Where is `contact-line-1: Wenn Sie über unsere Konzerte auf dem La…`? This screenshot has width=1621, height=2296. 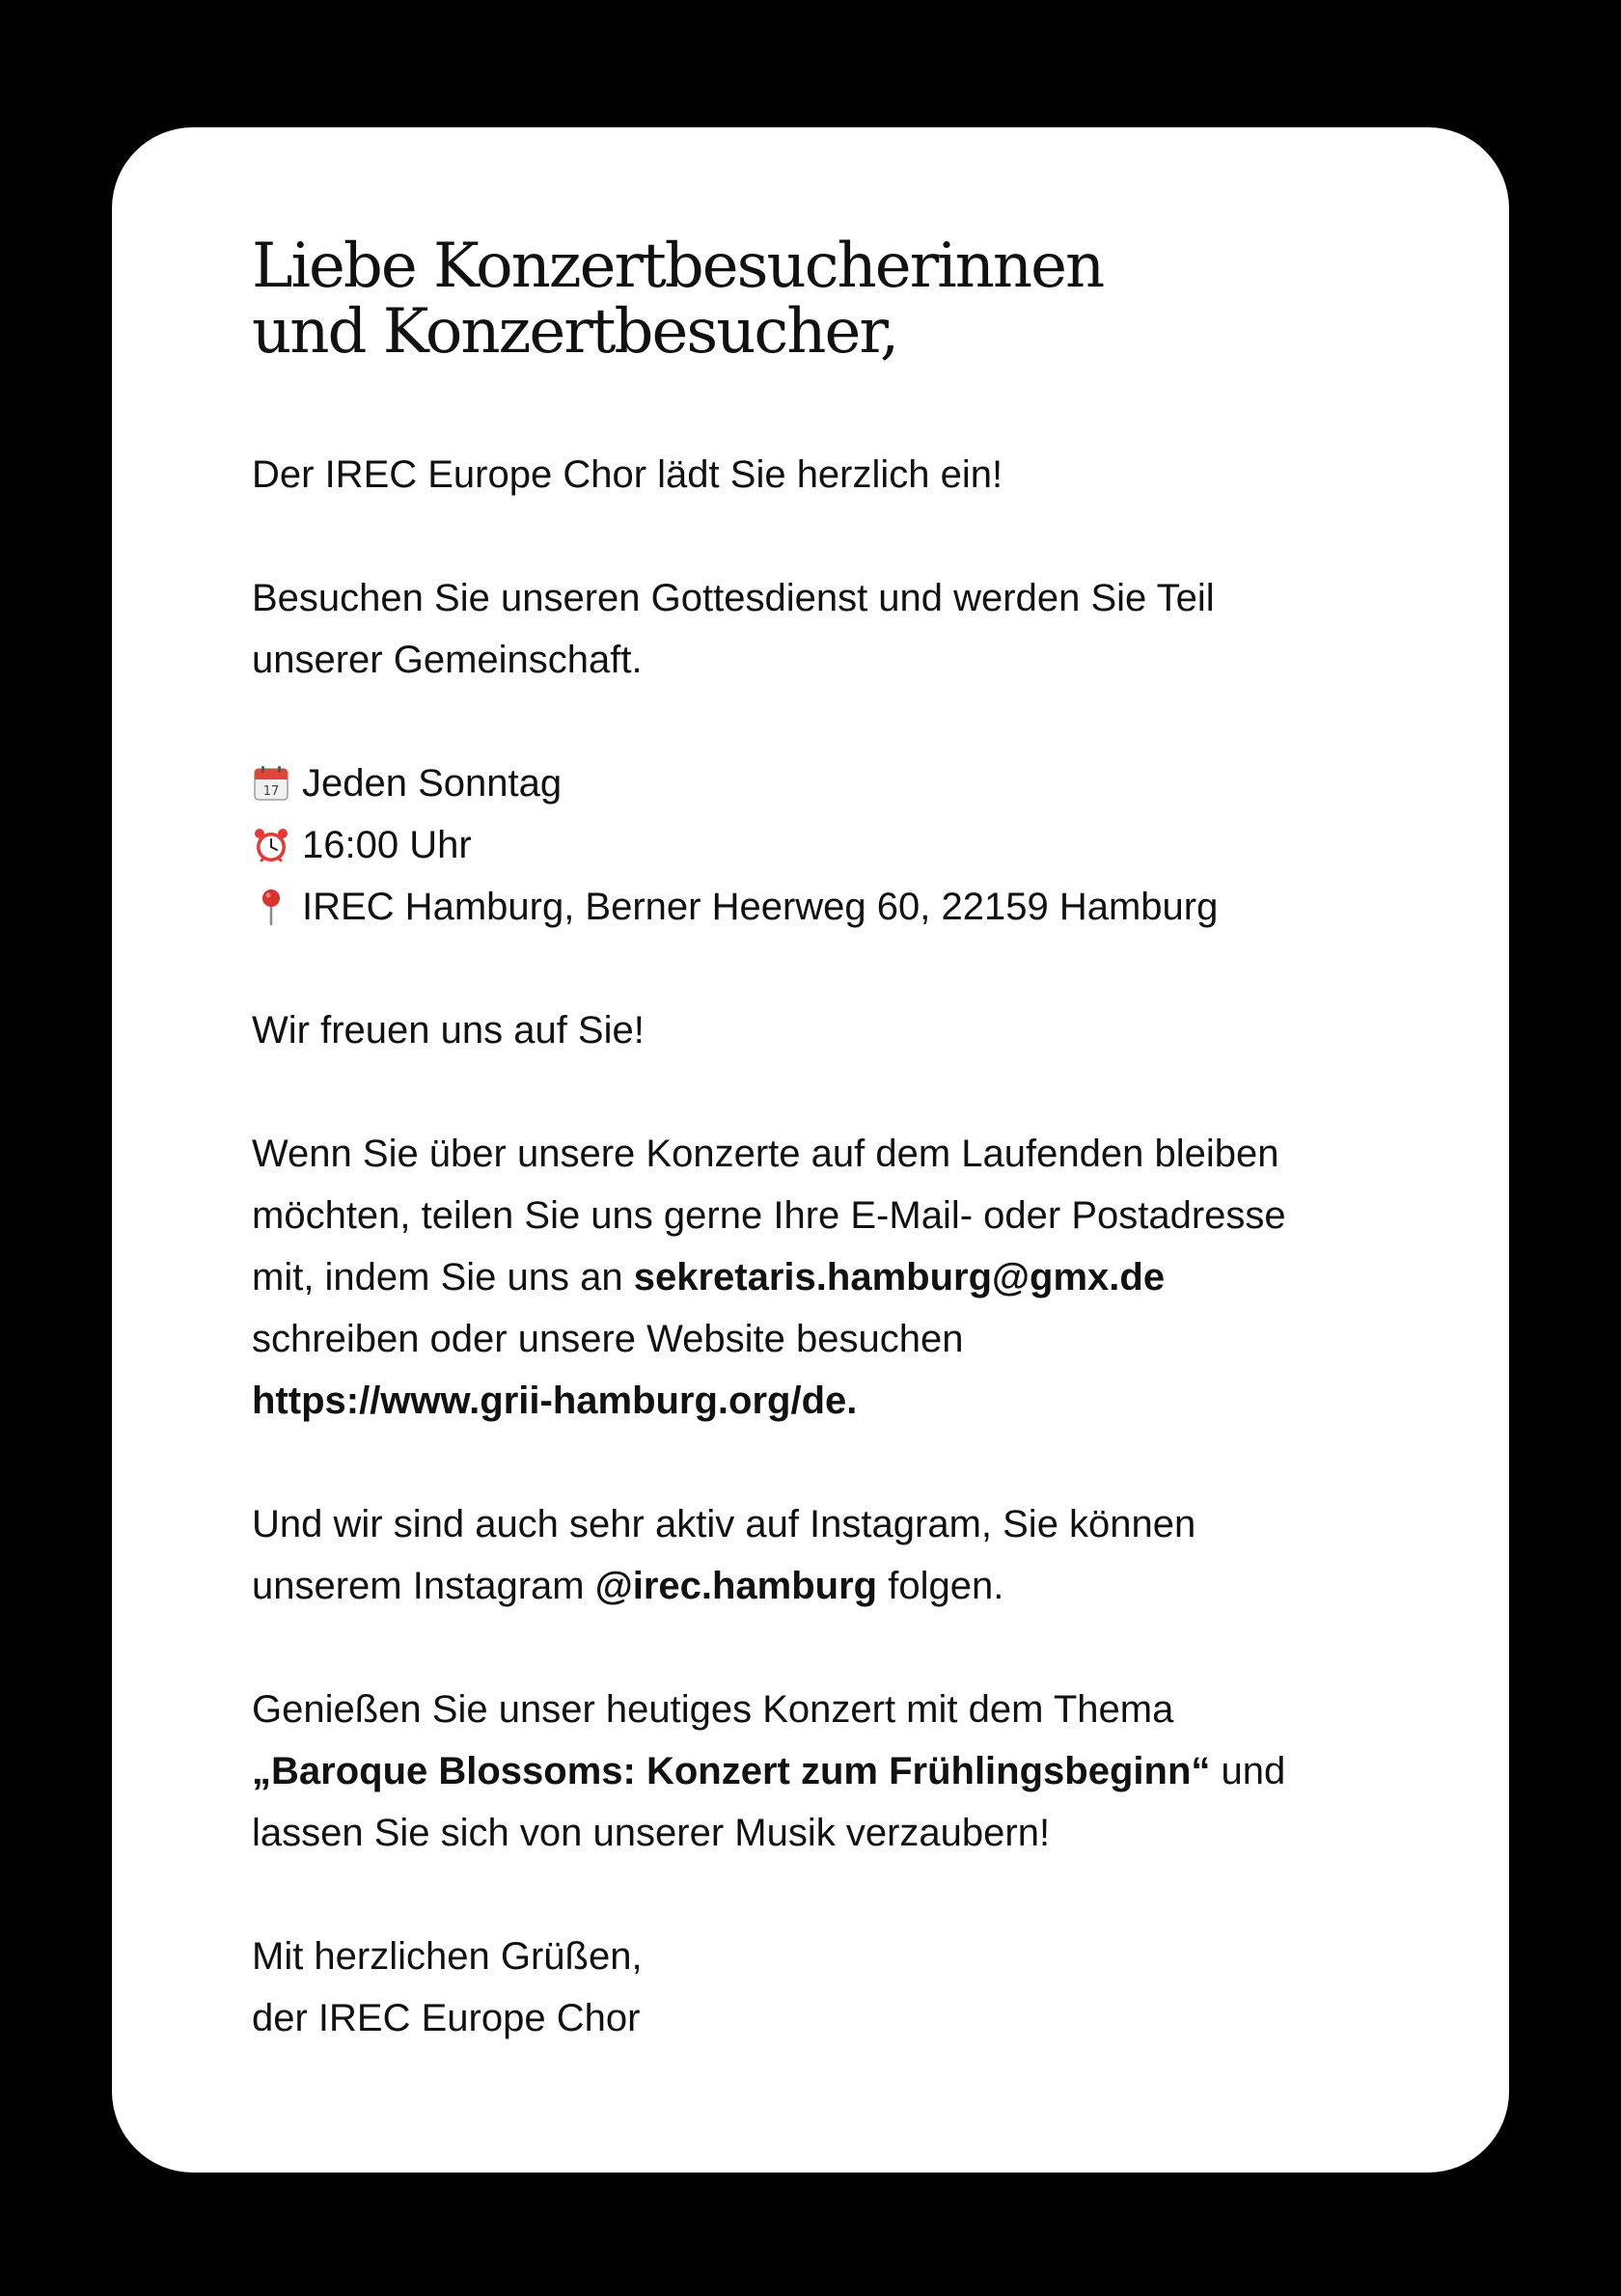 contact-line-1: Wenn Sie über unsere Konzerte auf dem La… is located at coordinates (766, 1154).